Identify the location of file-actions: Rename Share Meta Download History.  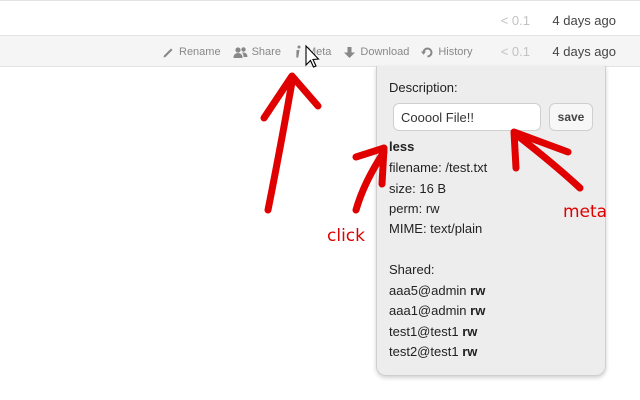
(323, 52).